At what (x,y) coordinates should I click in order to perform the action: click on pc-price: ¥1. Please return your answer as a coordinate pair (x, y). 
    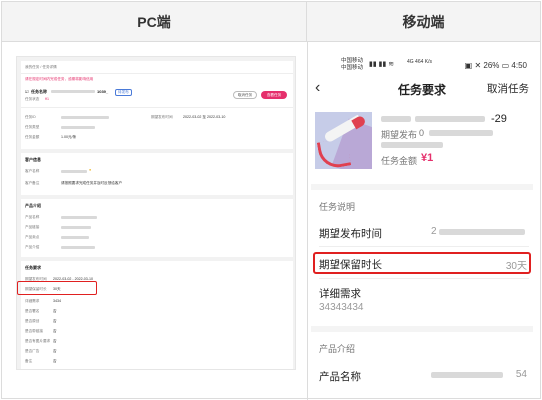
    Looking at the image, I should click on (47, 99).